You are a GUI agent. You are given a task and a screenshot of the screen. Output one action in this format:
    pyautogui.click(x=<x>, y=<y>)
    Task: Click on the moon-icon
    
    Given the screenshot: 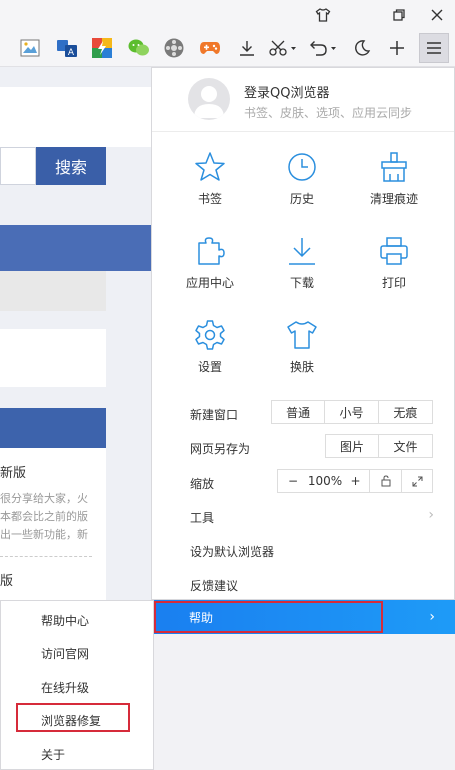 What is the action you would take?
    pyautogui.click(x=362, y=48)
    